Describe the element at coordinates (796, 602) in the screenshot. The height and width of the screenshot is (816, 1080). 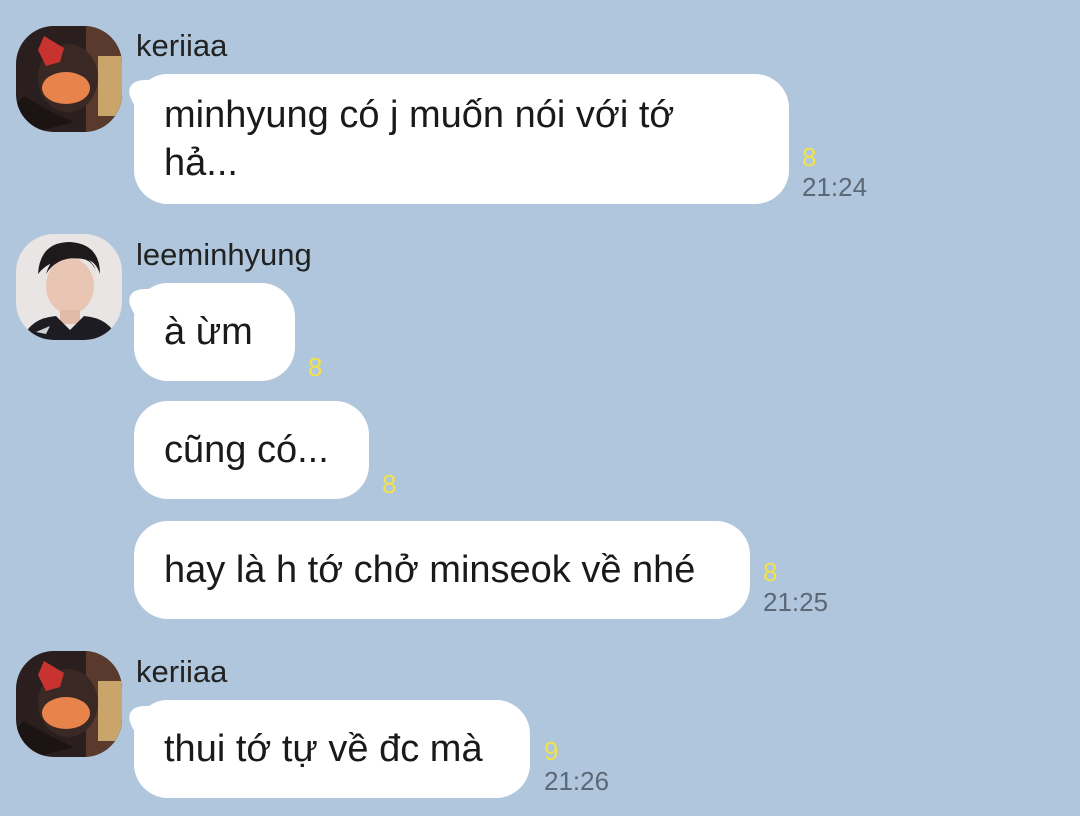
I see `timestamp: 21:25` at that location.